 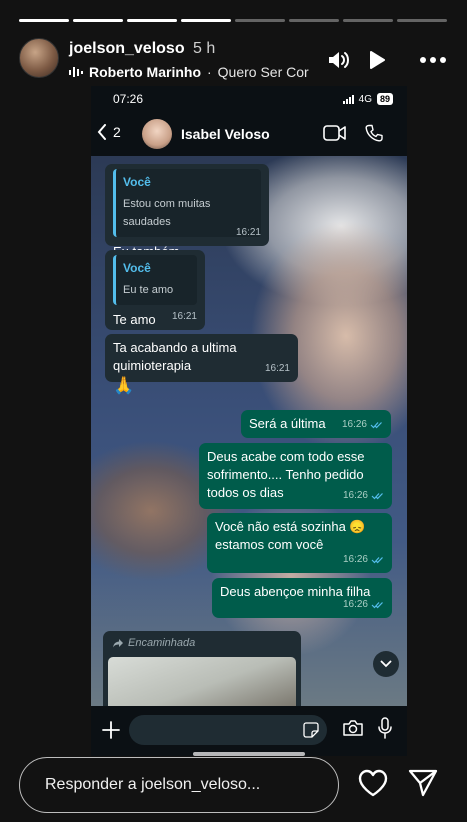 I want to click on story-progress-bar, so click(x=233, y=20).